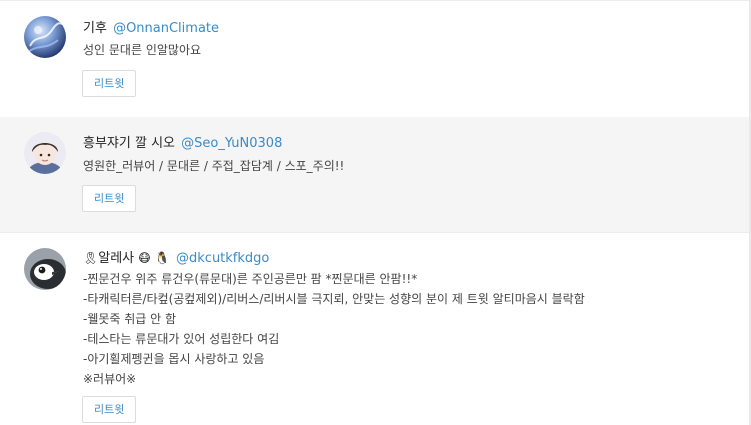  Describe the element at coordinates (144, 258) in the screenshot. I see `mask-face-icon: 😷` at that location.